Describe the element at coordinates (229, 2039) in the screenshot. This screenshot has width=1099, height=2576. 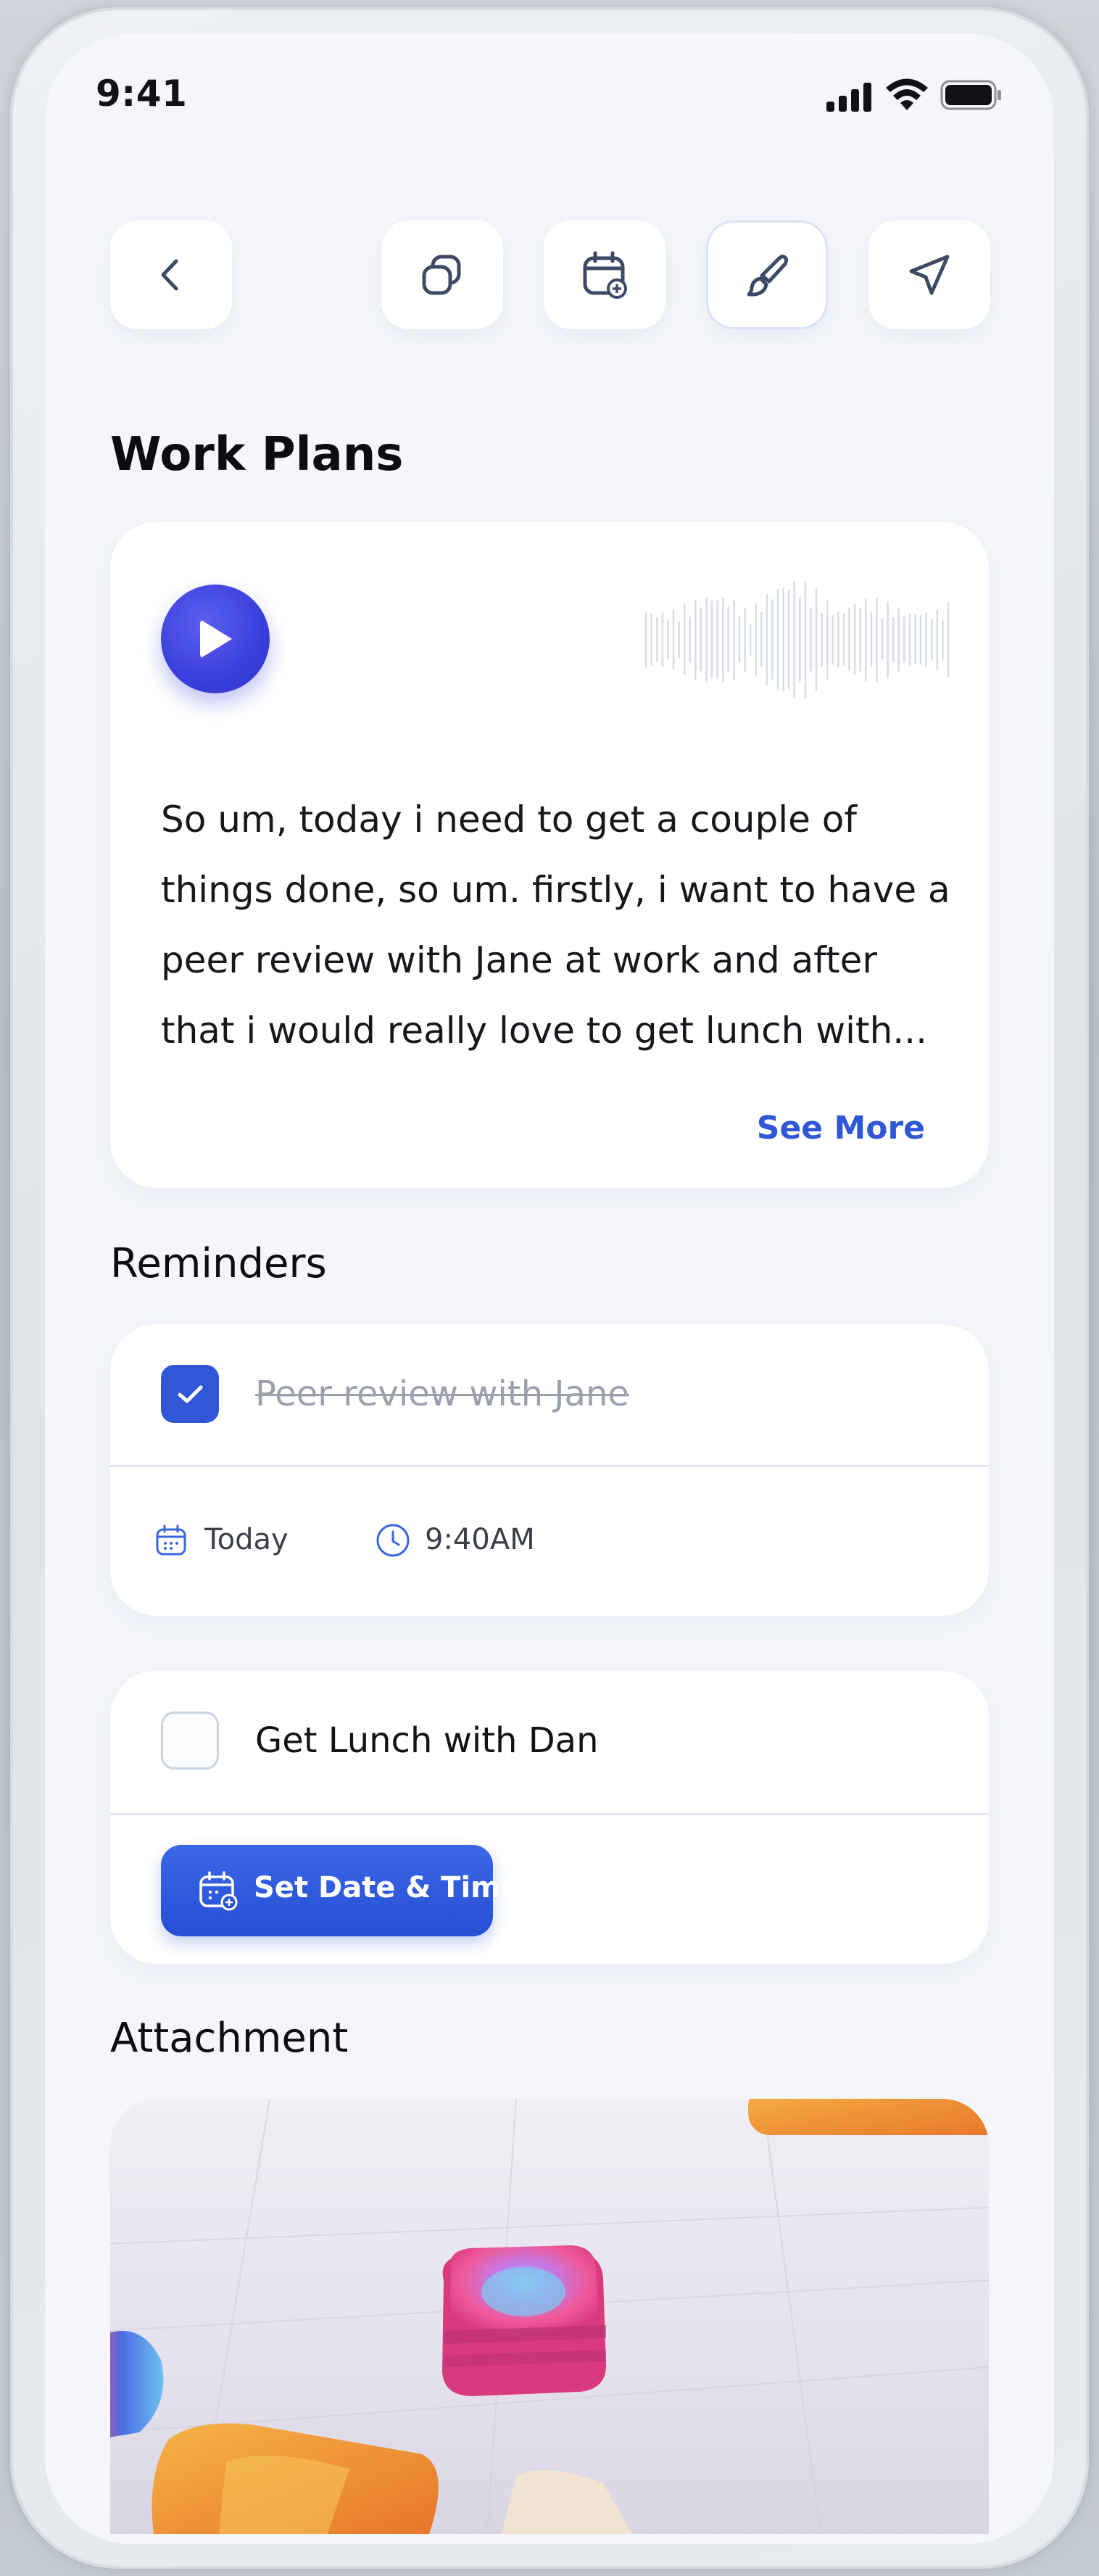
I see `attachment-heading: Attachment` at that location.